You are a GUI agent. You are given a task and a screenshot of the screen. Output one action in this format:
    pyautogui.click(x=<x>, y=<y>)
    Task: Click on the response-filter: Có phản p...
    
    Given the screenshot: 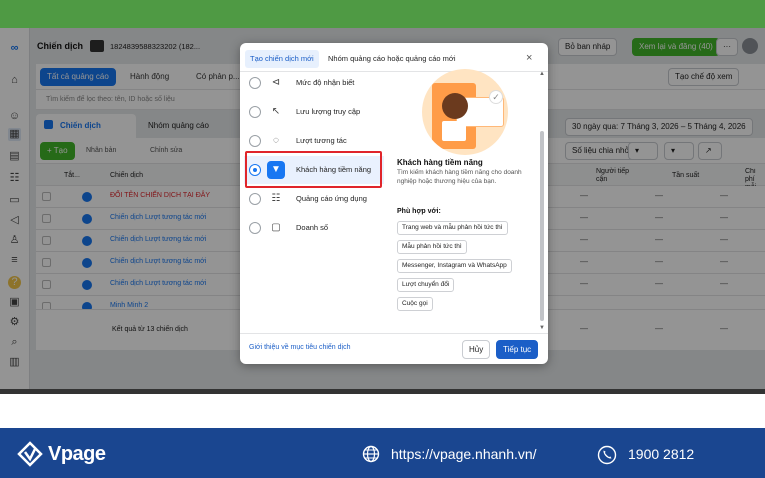 What is the action you would take?
    pyautogui.click(x=218, y=76)
    